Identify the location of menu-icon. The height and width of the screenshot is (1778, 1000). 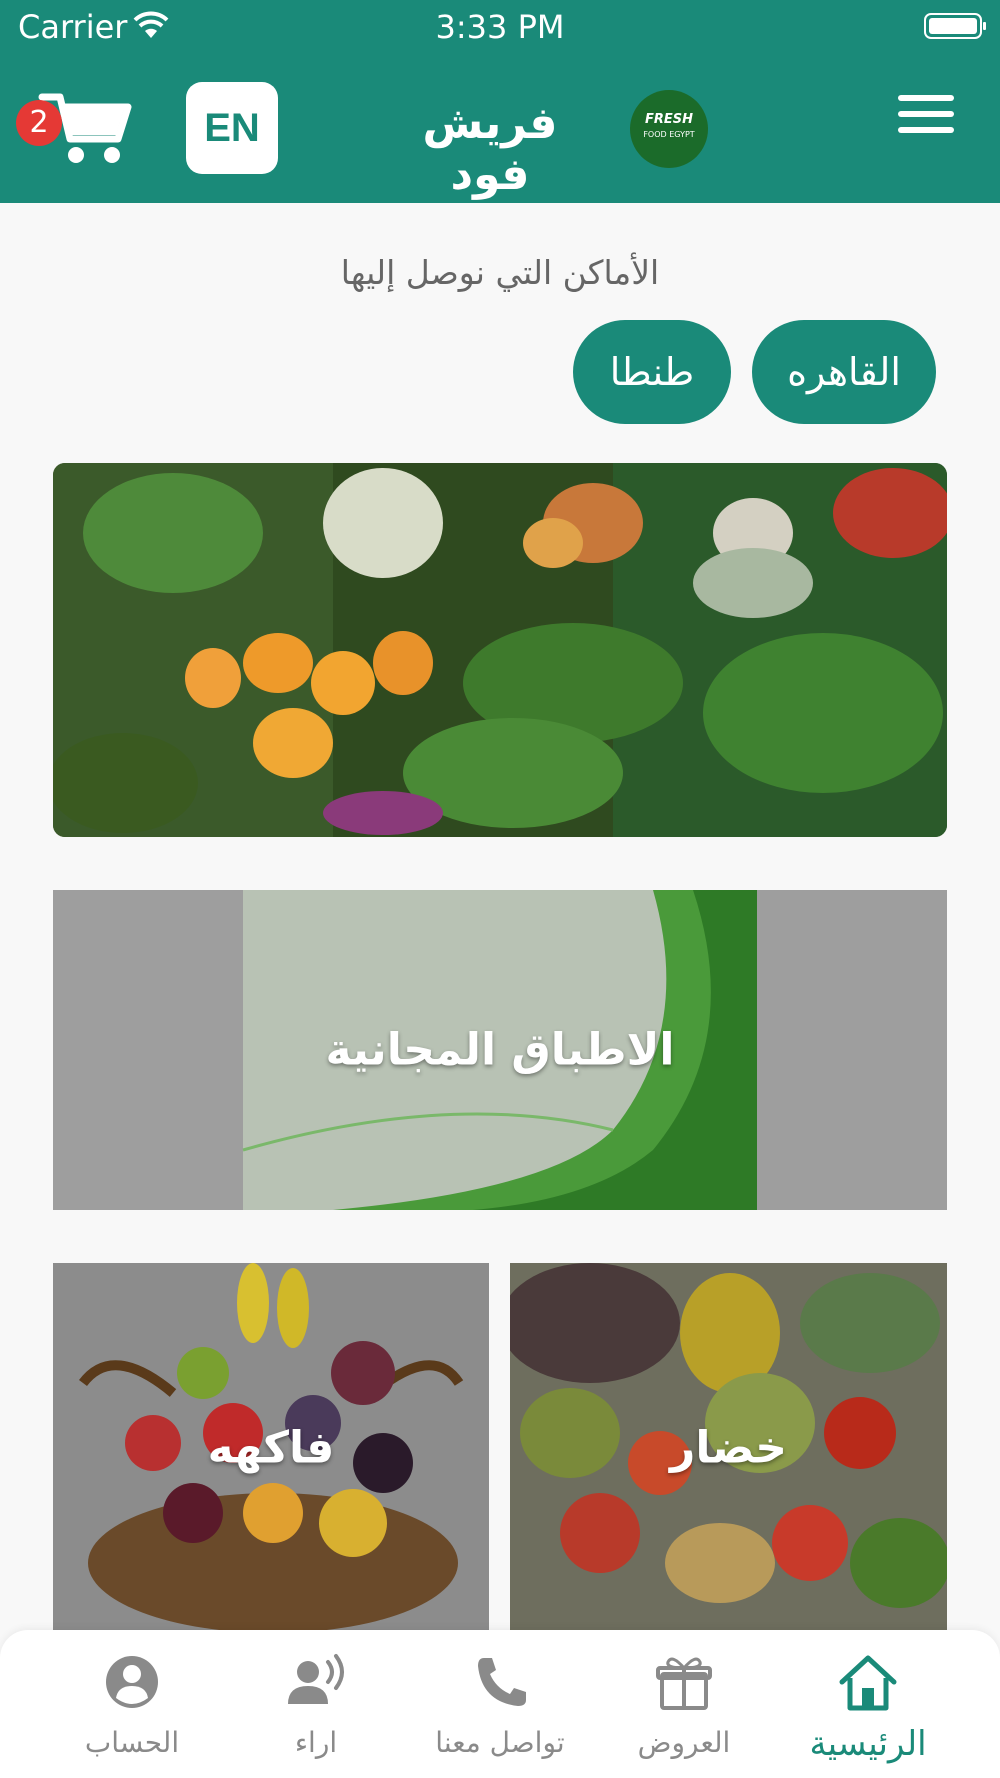
(926, 120).